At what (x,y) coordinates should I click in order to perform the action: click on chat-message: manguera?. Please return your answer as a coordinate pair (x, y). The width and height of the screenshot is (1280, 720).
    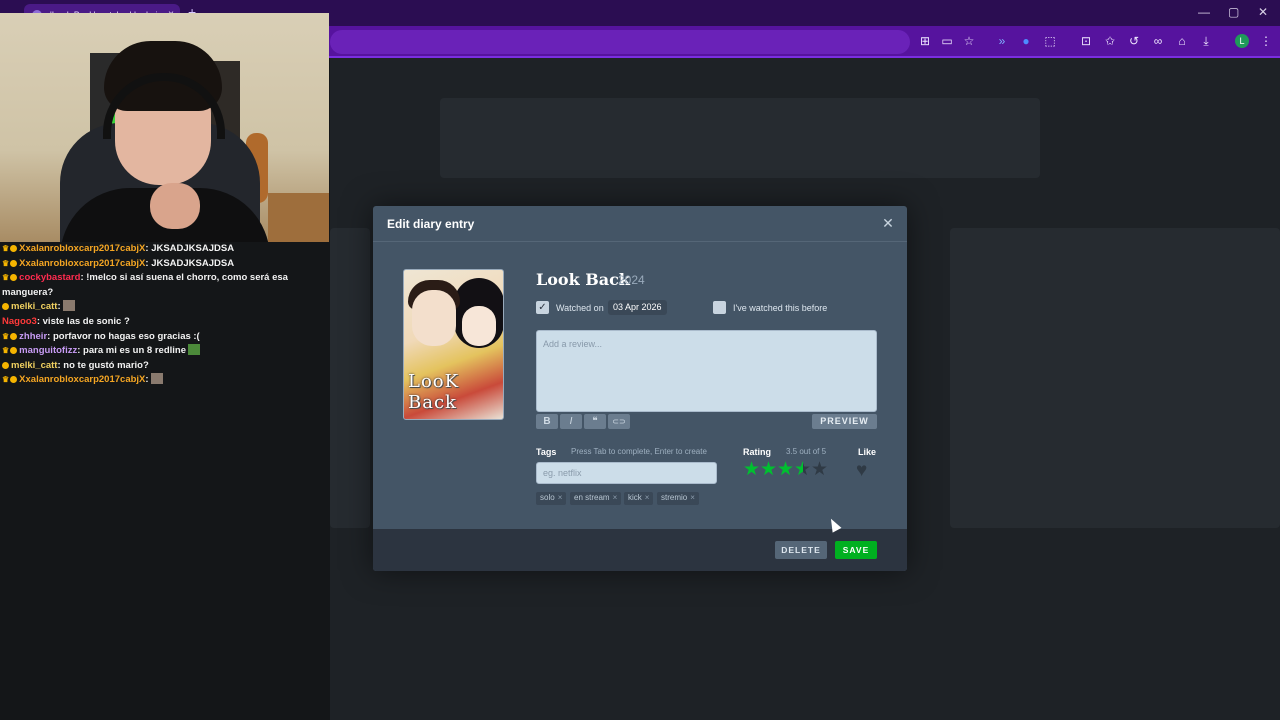
    Looking at the image, I should click on (165, 293).